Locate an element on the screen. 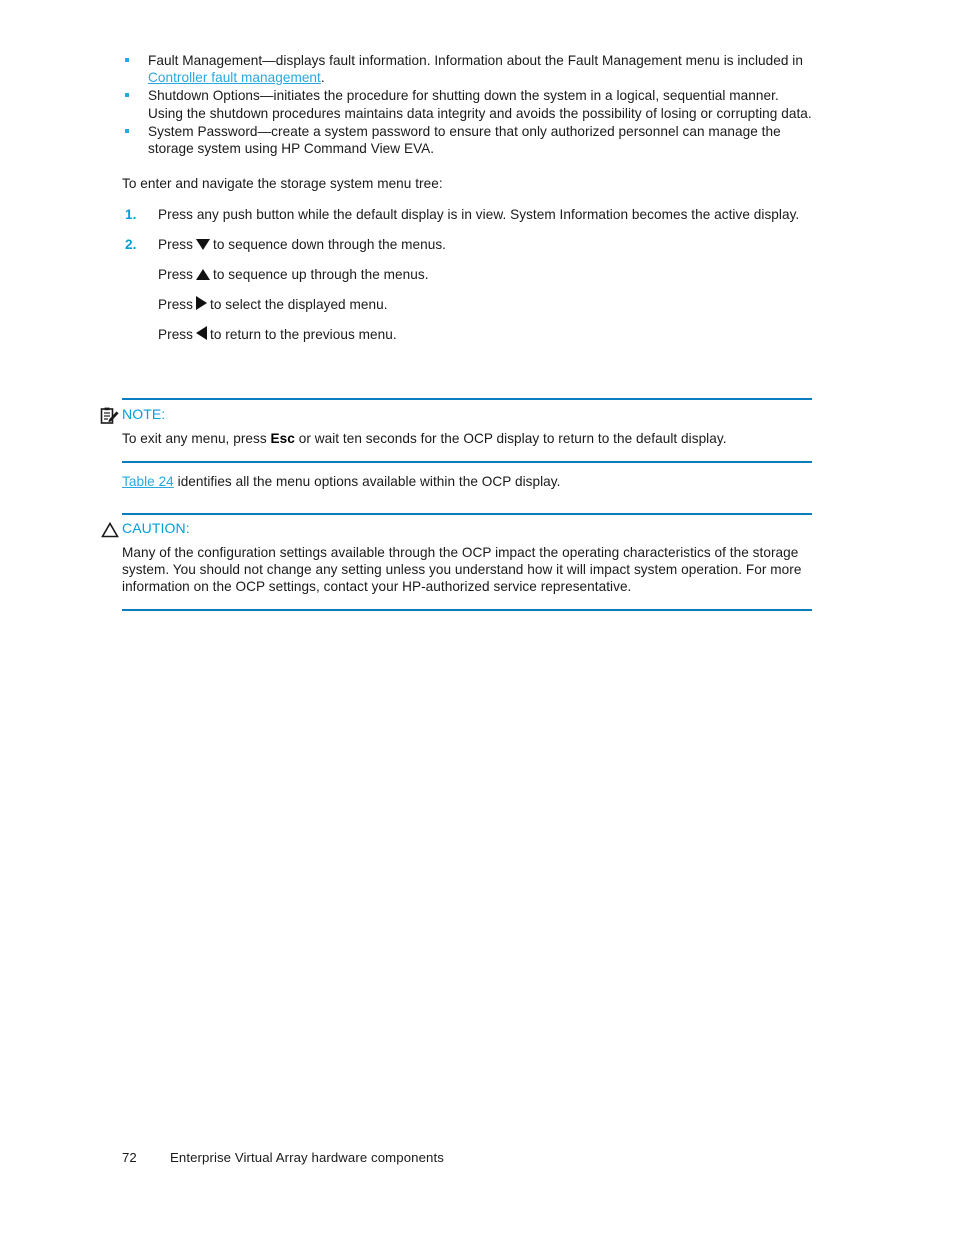 The image size is (954, 1235). arrow-left-icon is located at coordinates (201, 333).